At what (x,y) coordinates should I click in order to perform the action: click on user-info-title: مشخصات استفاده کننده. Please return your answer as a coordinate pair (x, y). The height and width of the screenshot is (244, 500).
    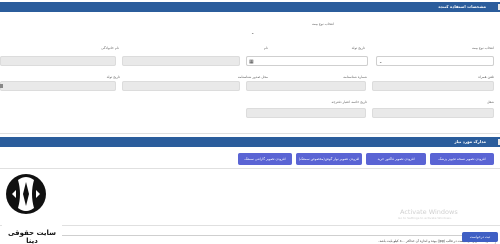
    Looking at the image, I should click on (462, 6).